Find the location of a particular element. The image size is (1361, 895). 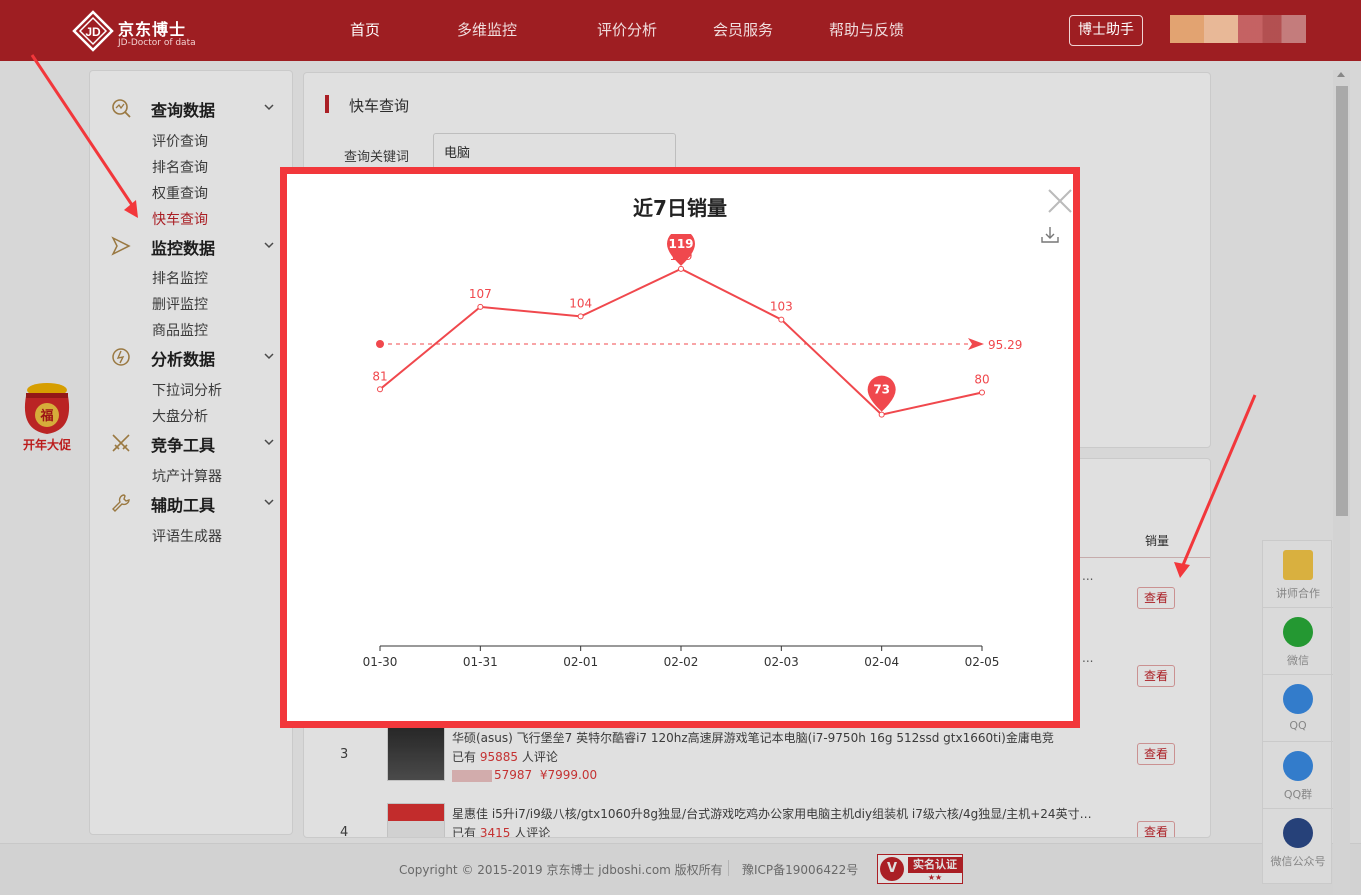

x-tick-label: 02-02 is located at coordinates (681, 662).